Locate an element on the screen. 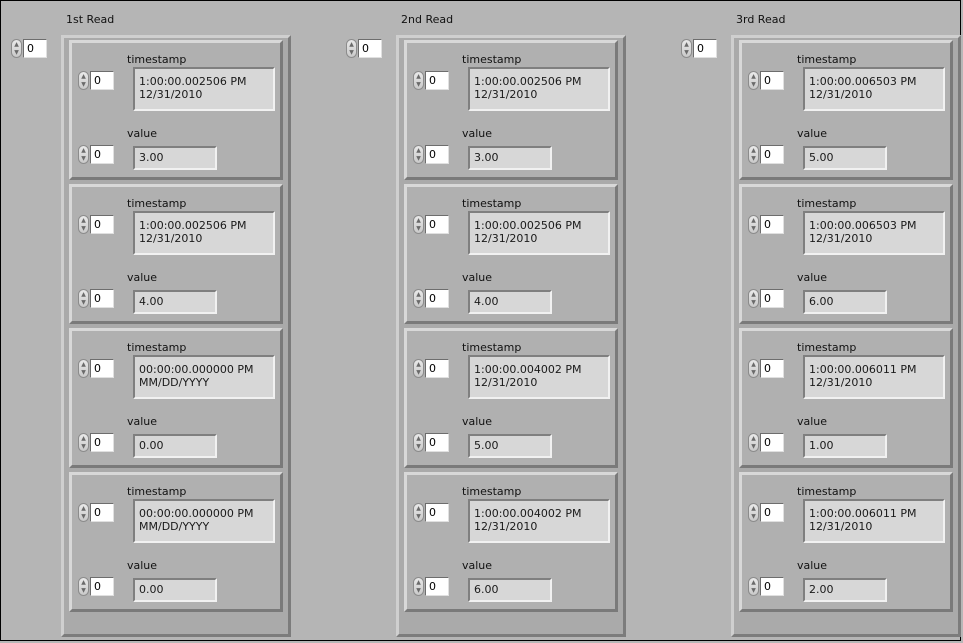 Image resolution: width=963 pixels, height=643 pixels. timestamp-indicator: 1:00:00.002506 PM 12/31/2010 is located at coordinates (539, 89).